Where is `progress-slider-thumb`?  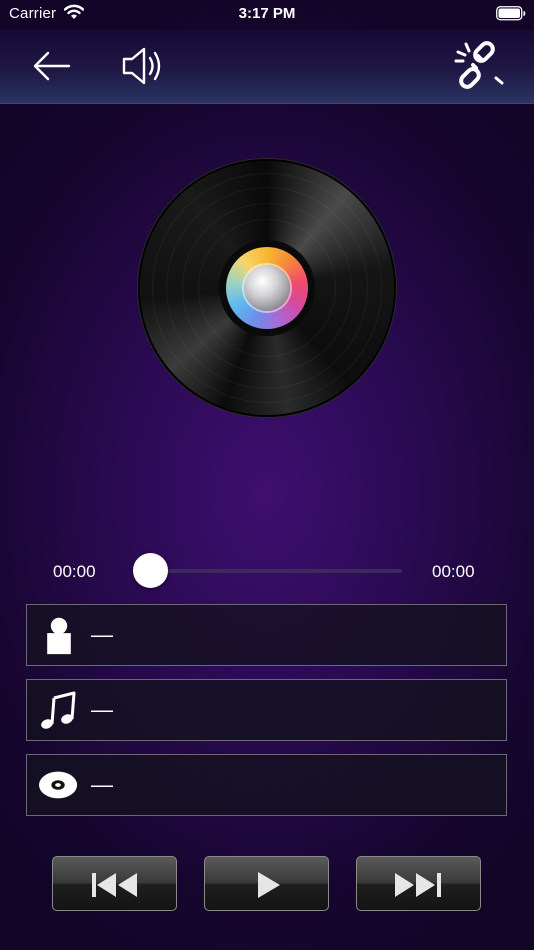
progress-slider-thumb is located at coordinates (150, 570).